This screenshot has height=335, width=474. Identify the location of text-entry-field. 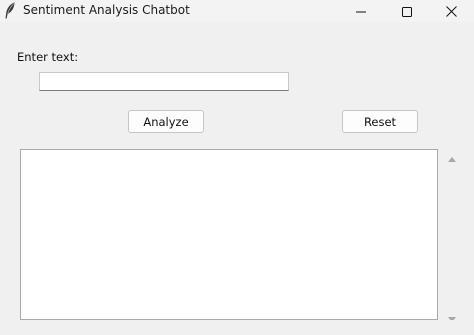
(164, 81).